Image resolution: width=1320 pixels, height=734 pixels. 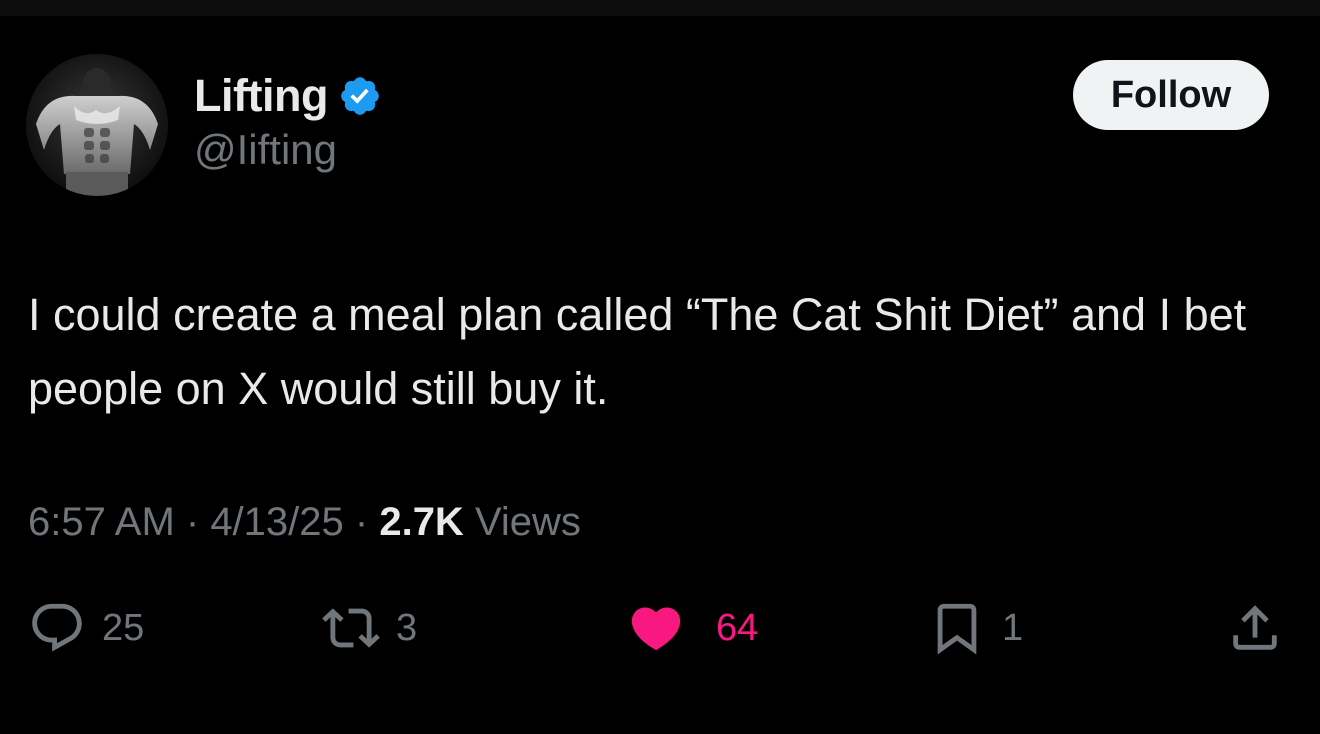 What do you see at coordinates (276, 522) in the screenshot?
I see `tweet-date: 4/13/25` at bounding box center [276, 522].